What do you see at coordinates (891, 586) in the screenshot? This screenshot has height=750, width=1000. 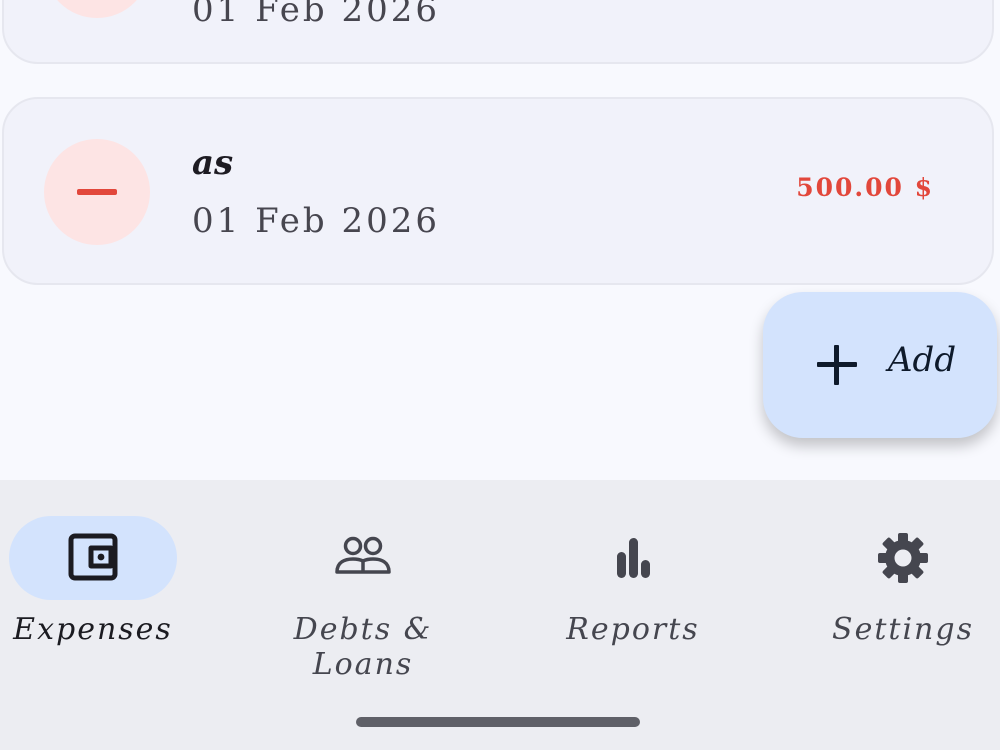 I see `nav-item-settings: Settings` at bounding box center [891, 586].